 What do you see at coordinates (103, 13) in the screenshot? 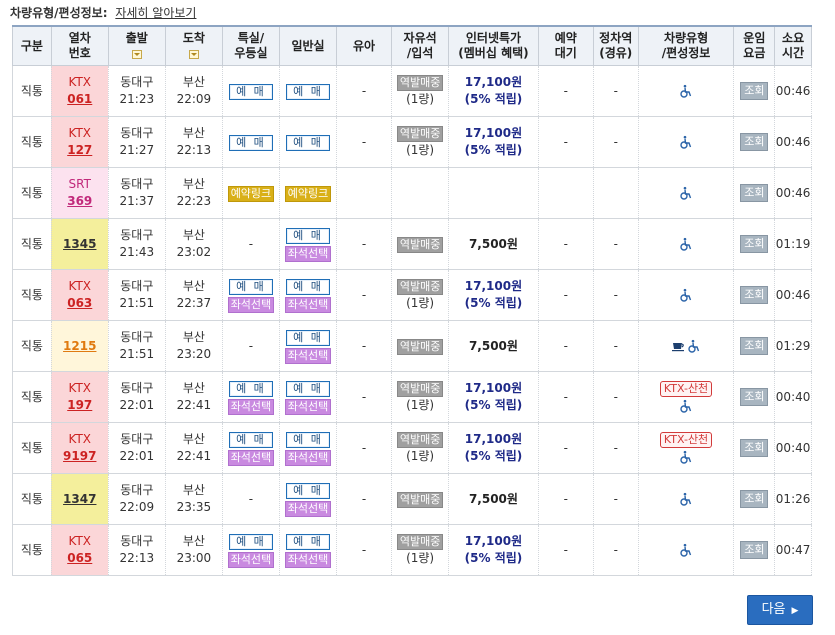
I see `vehicle-info-bar: 차량유형/편성정보: 자세히 알아보기` at bounding box center [103, 13].